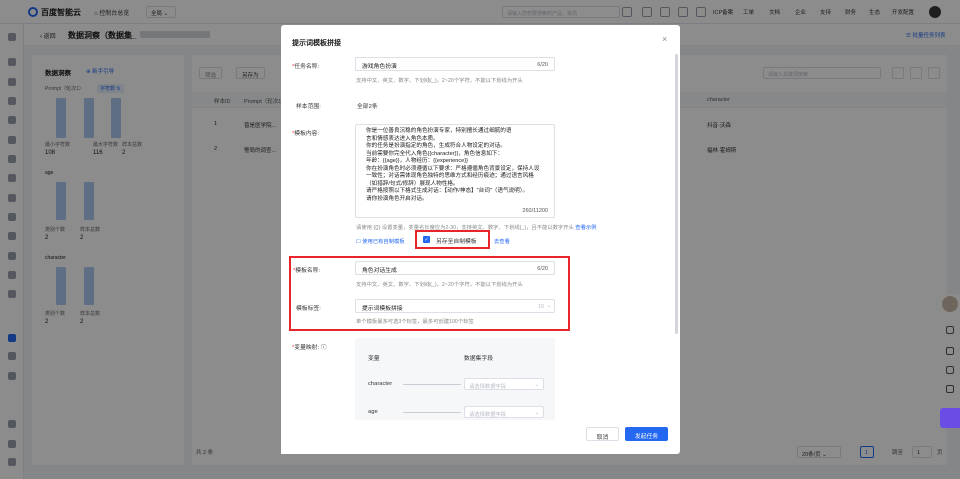  I want to click on field-select-age: 请选择数据字段 ⌄, so click(504, 412).